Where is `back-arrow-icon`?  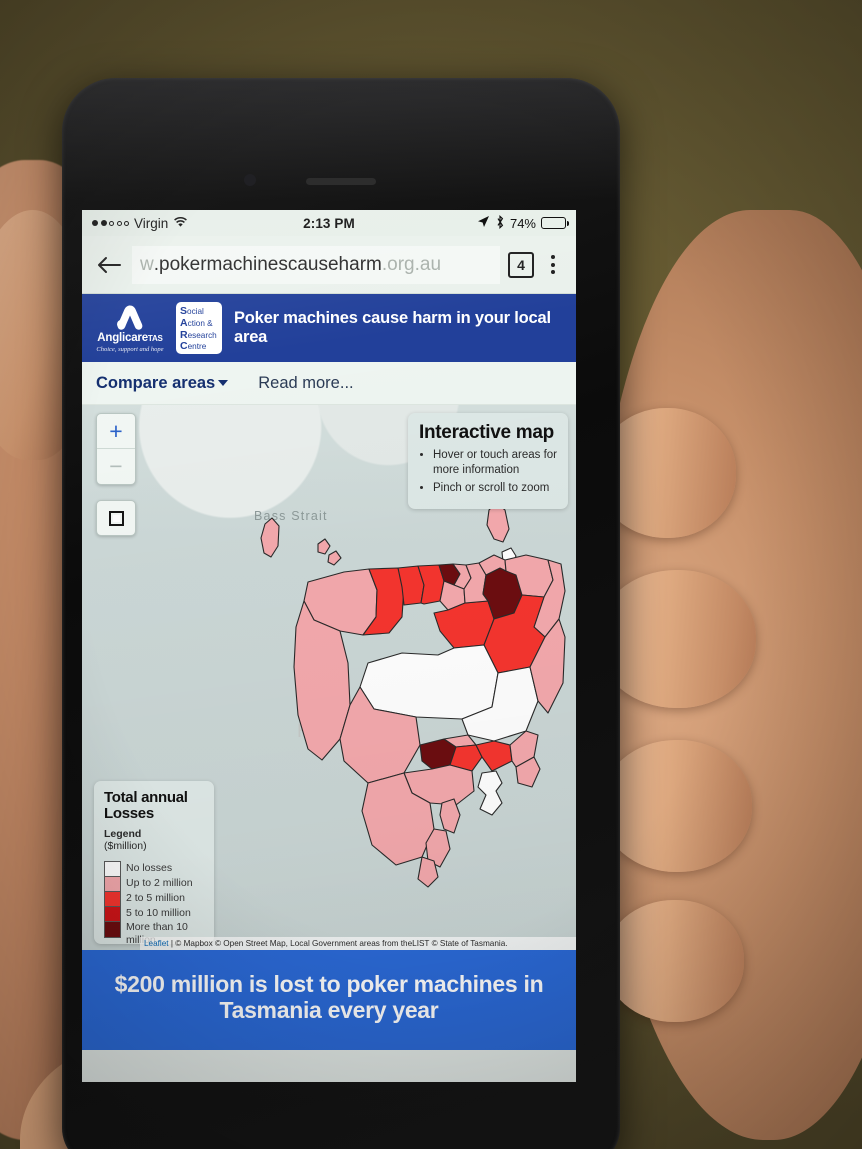
back-arrow-icon is located at coordinates (109, 265).